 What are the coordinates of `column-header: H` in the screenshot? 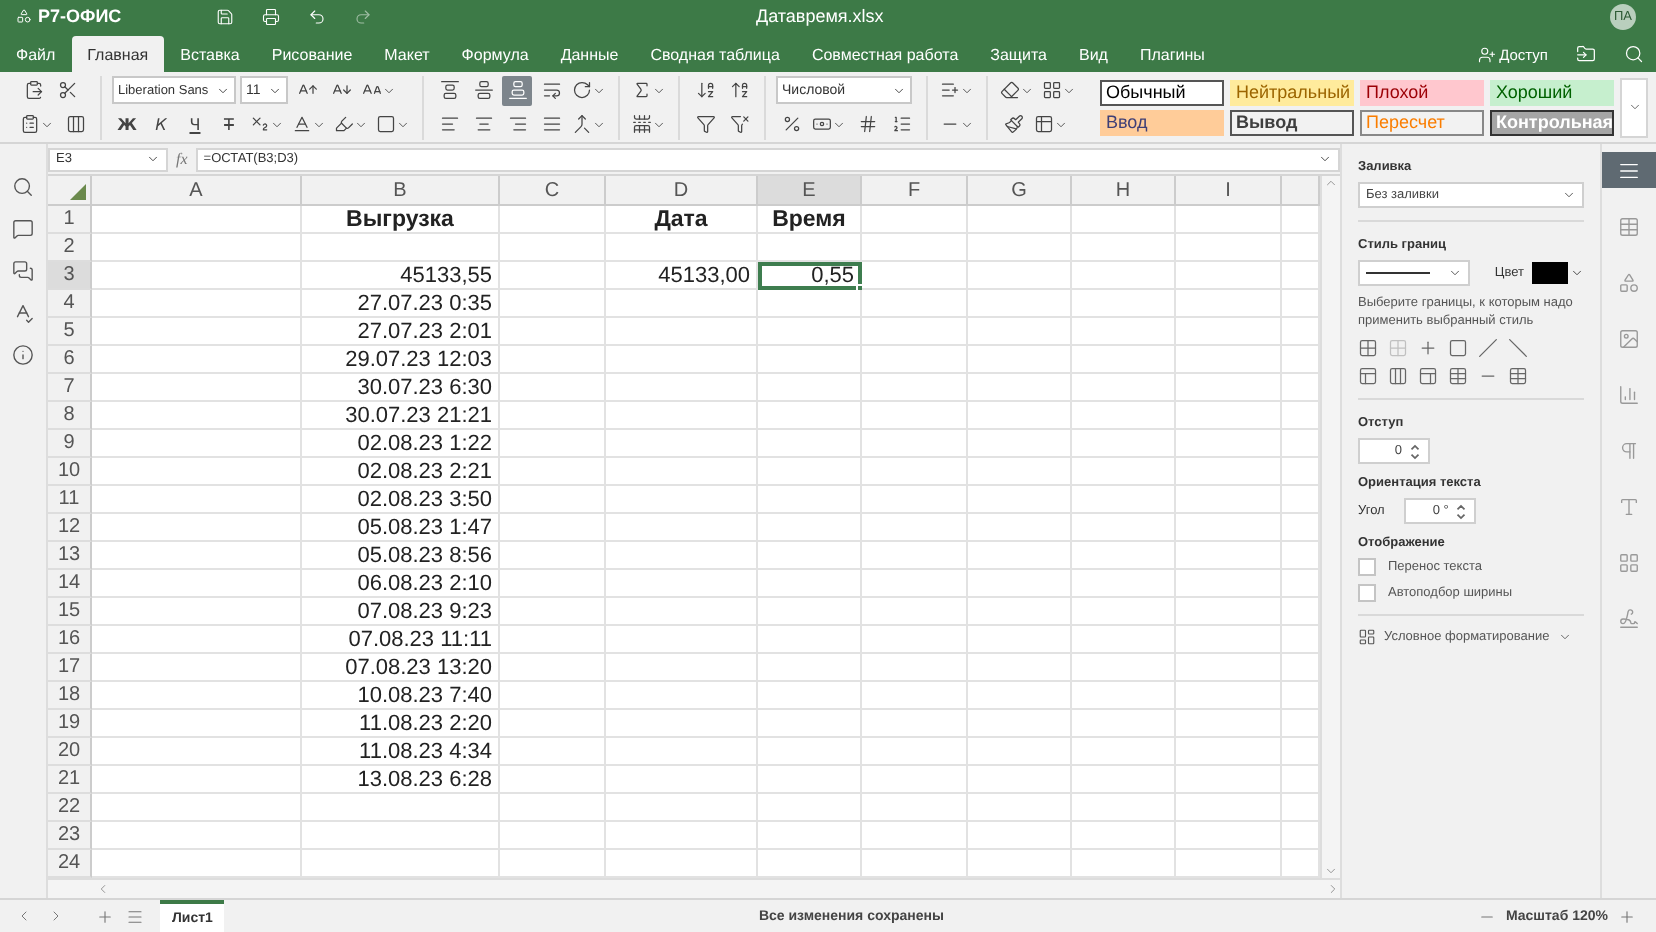 It's located at (1124, 191).